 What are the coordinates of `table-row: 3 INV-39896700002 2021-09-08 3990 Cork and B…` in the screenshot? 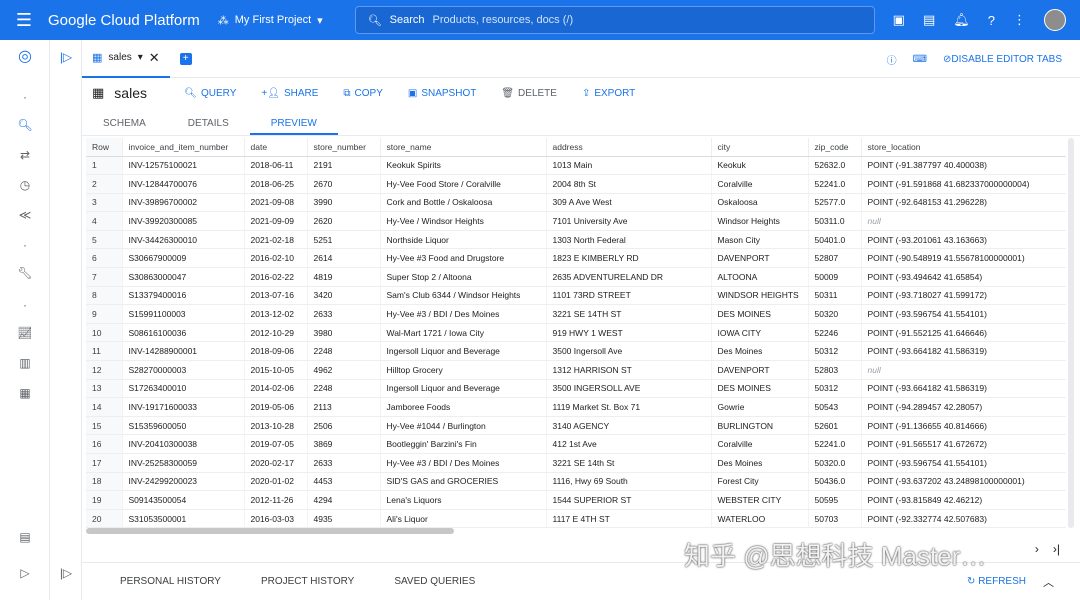 It's located at (576, 203).